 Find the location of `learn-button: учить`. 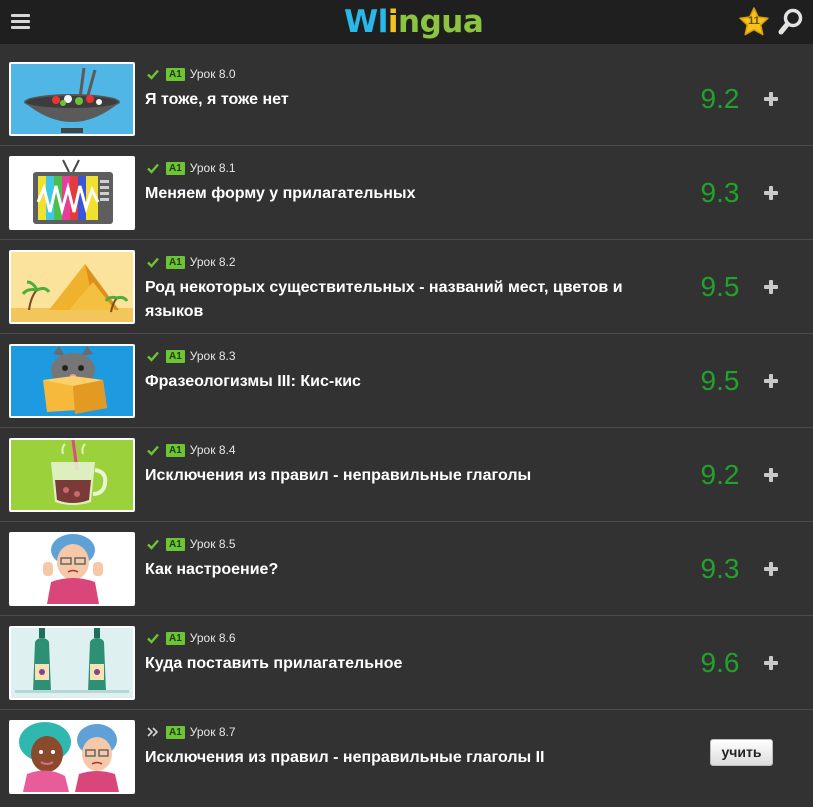

learn-button: учить is located at coordinates (741, 752).